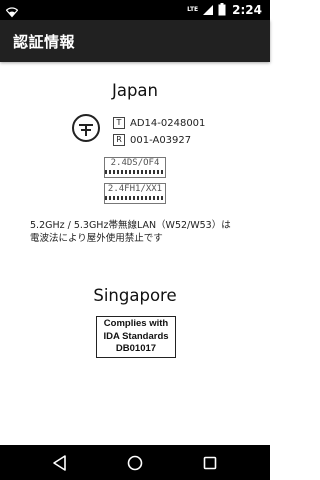 This screenshot has height=480, width=320. I want to click on ida-label-line: Complies with, so click(136, 323).